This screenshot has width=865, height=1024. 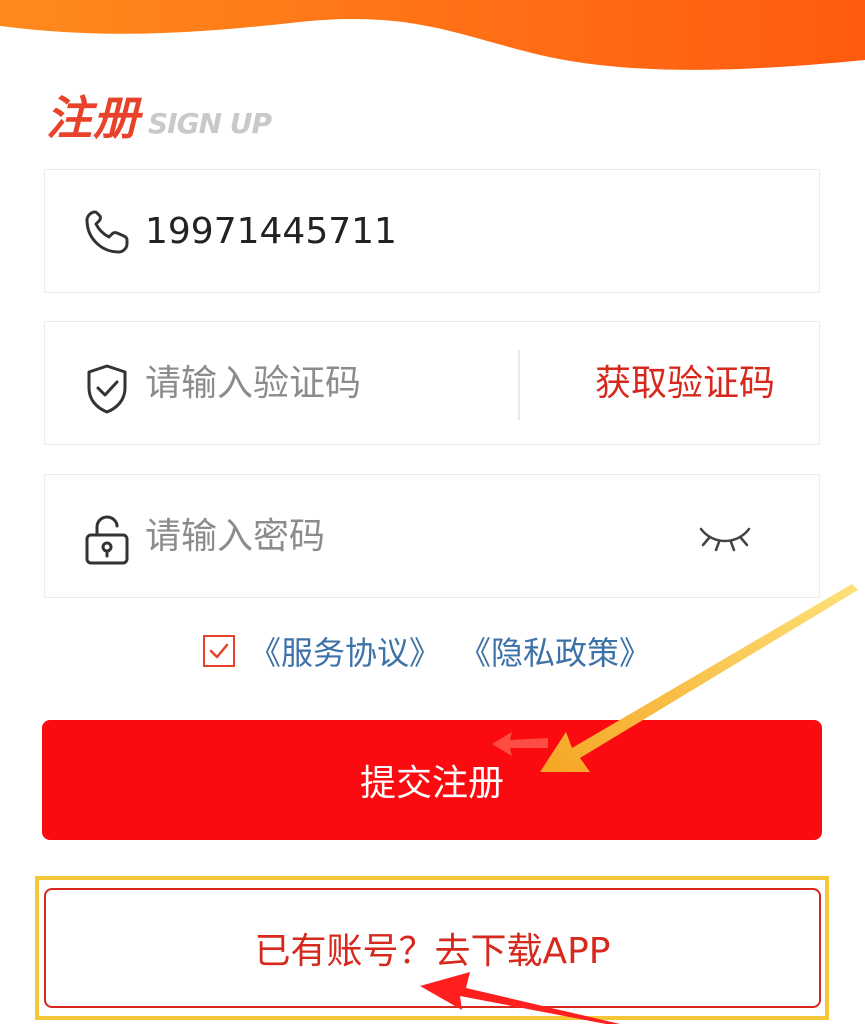 What do you see at coordinates (432, 231) in the screenshot?
I see `phone-field: 19971445711` at bounding box center [432, 231].